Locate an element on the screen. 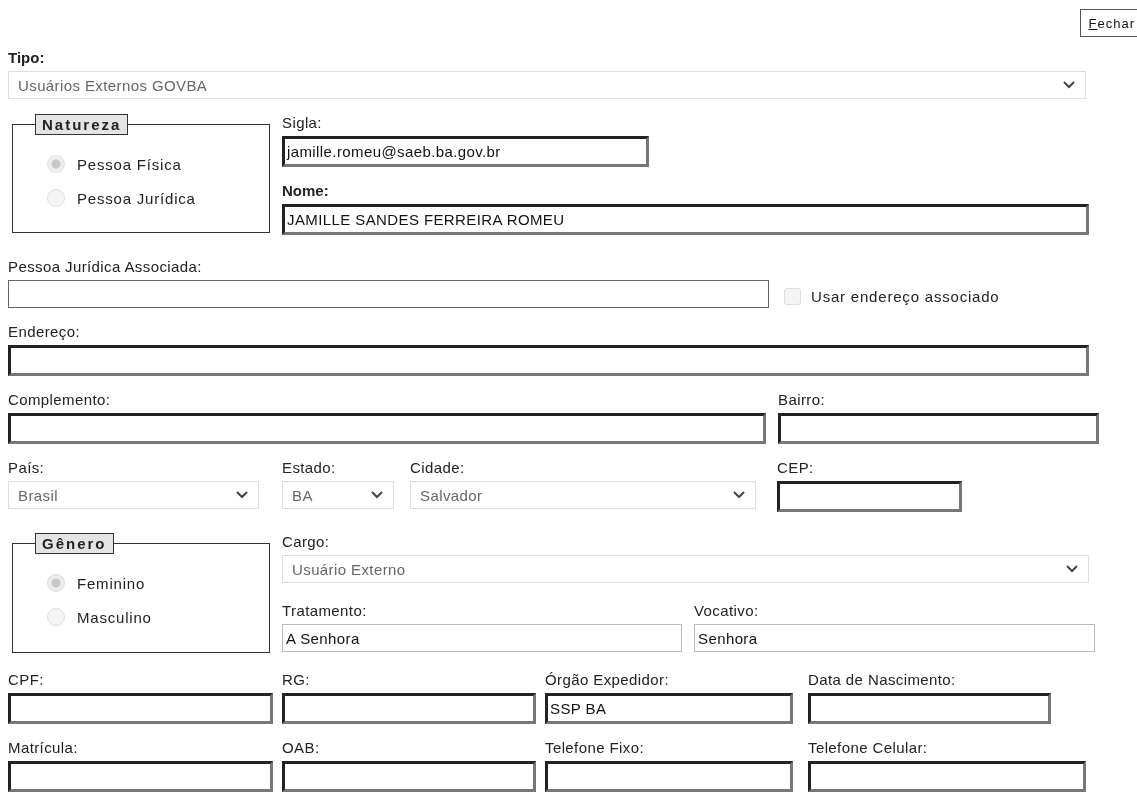 The image size is (1137, 800). field-label: Pessoa Jurídica Associada: is located at coordinates (105, 267).